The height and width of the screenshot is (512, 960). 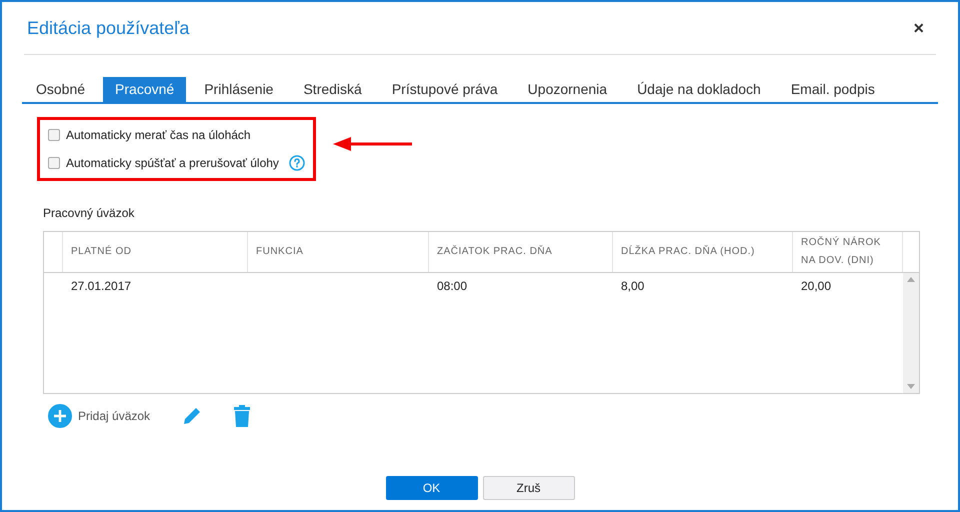 What do you see at coordinates (452, 286) in the screenshot?
I see `table-cell: 08:00` at bounding box center [452, 286].